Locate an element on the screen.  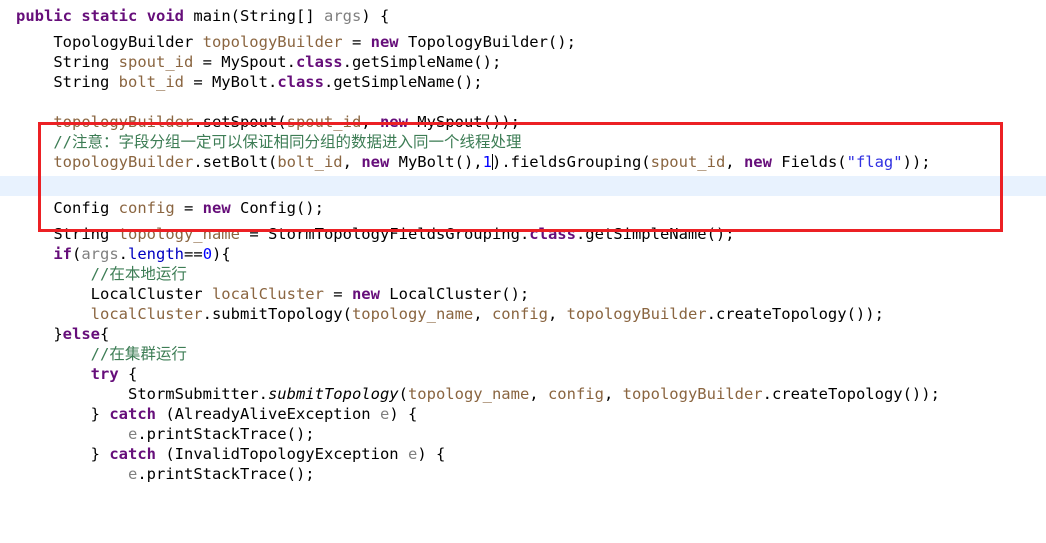
code-line: if(args.length==0){ is located at coordinates (142, 254).